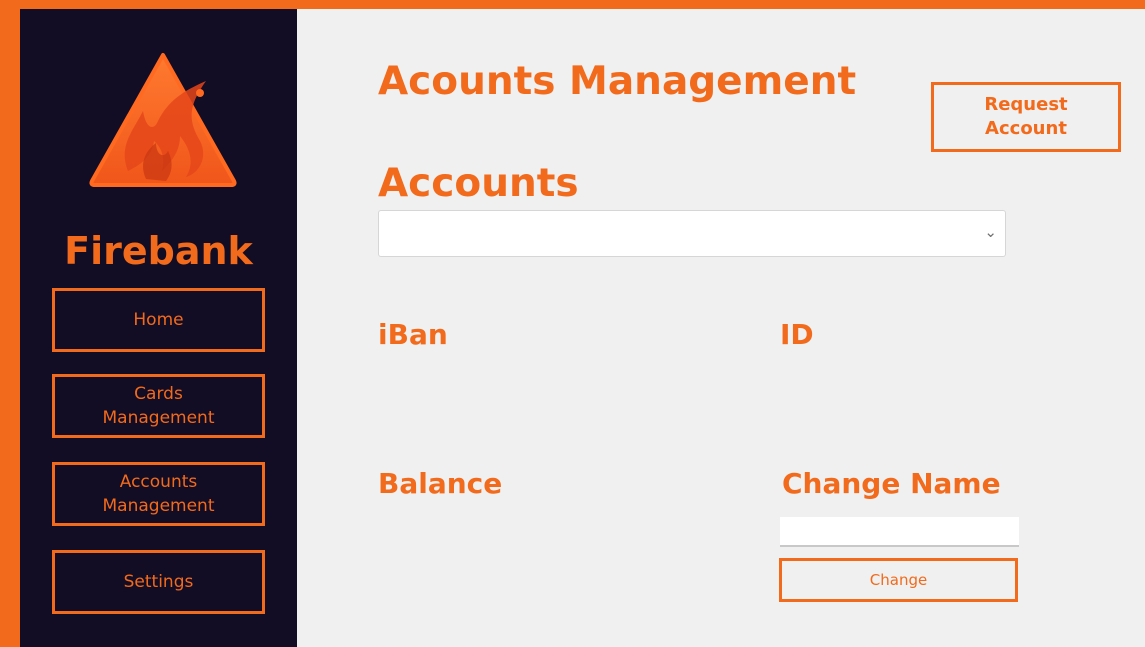 This screenshot has height=647, width=1145. I want to click on balance-label: Balance, so click(440, 483).